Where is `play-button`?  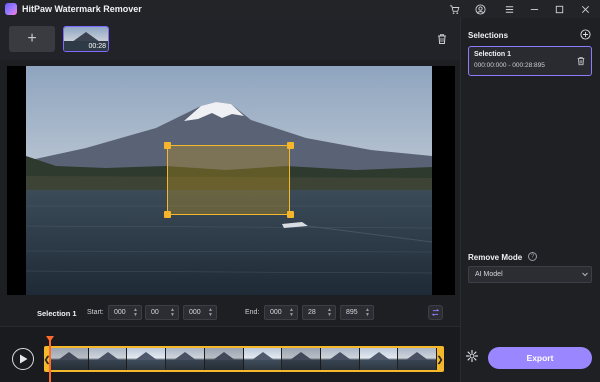 play-button is located at coordinates (23, 359).